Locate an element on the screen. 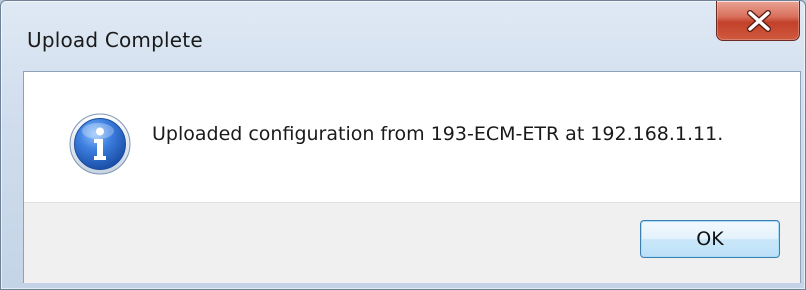  dialog-title: Upload Complete is located at coordinates (115, 40).